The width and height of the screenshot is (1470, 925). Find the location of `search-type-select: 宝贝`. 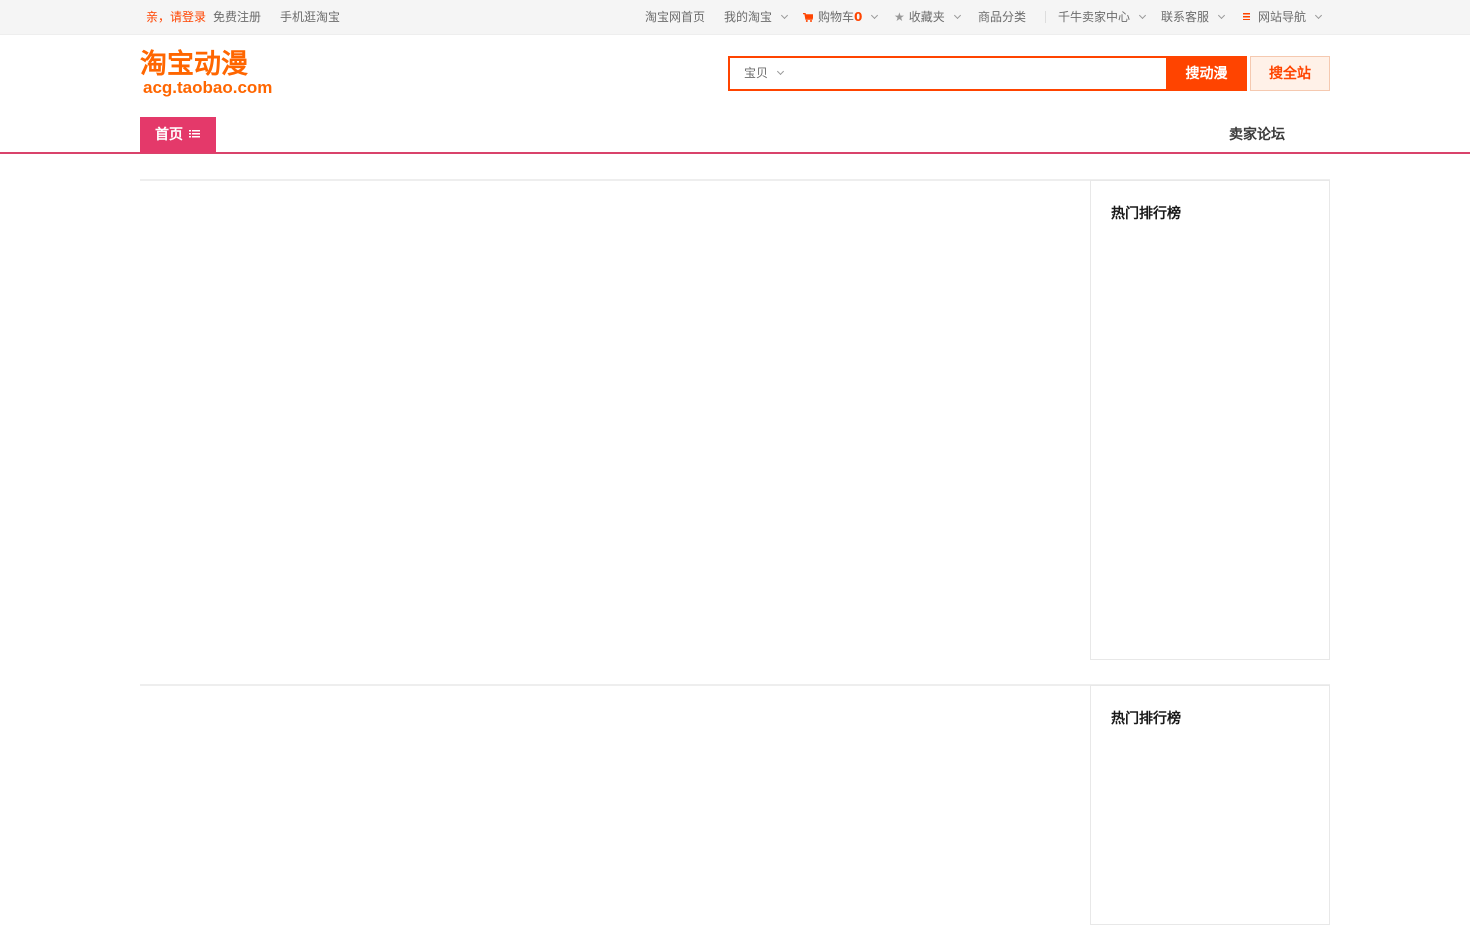

search-type-select: 宝贝 is located at coordinates (764, 73).